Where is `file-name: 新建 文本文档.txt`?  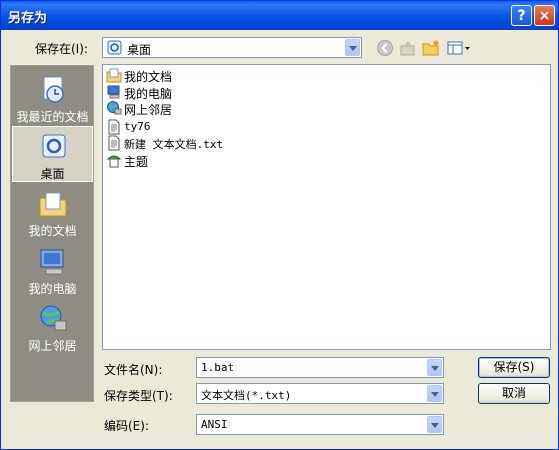
file-name: 新建 文本文档.txt is located at coordinates (174, 144).